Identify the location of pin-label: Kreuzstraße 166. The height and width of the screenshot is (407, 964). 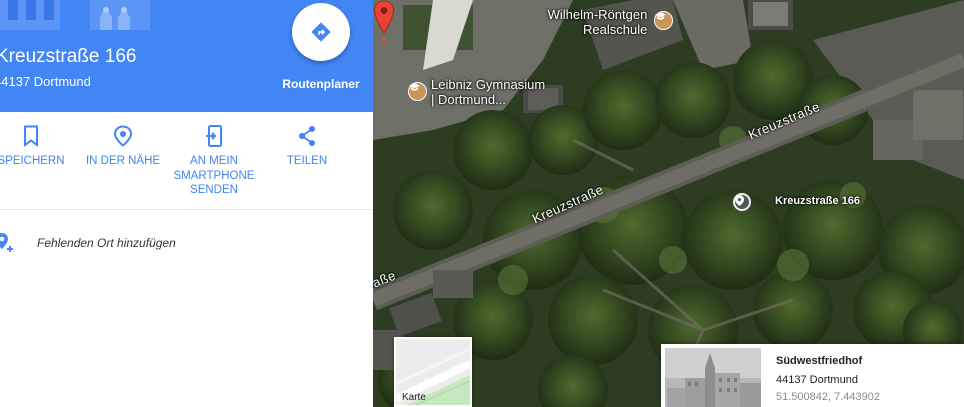
(817, 201).